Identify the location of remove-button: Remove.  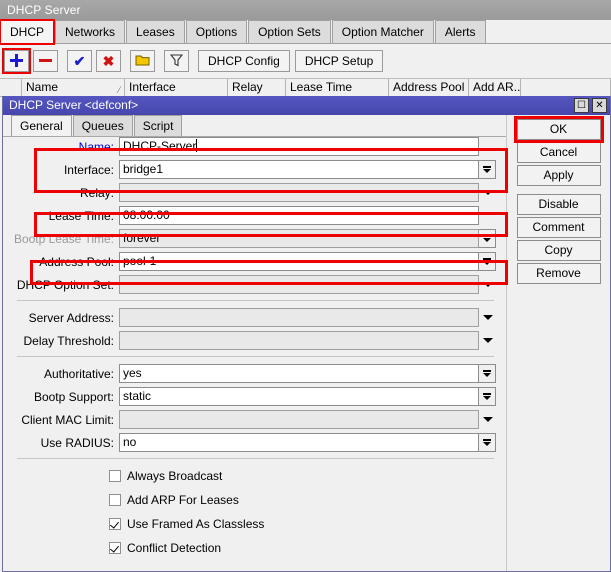
(558, 273).